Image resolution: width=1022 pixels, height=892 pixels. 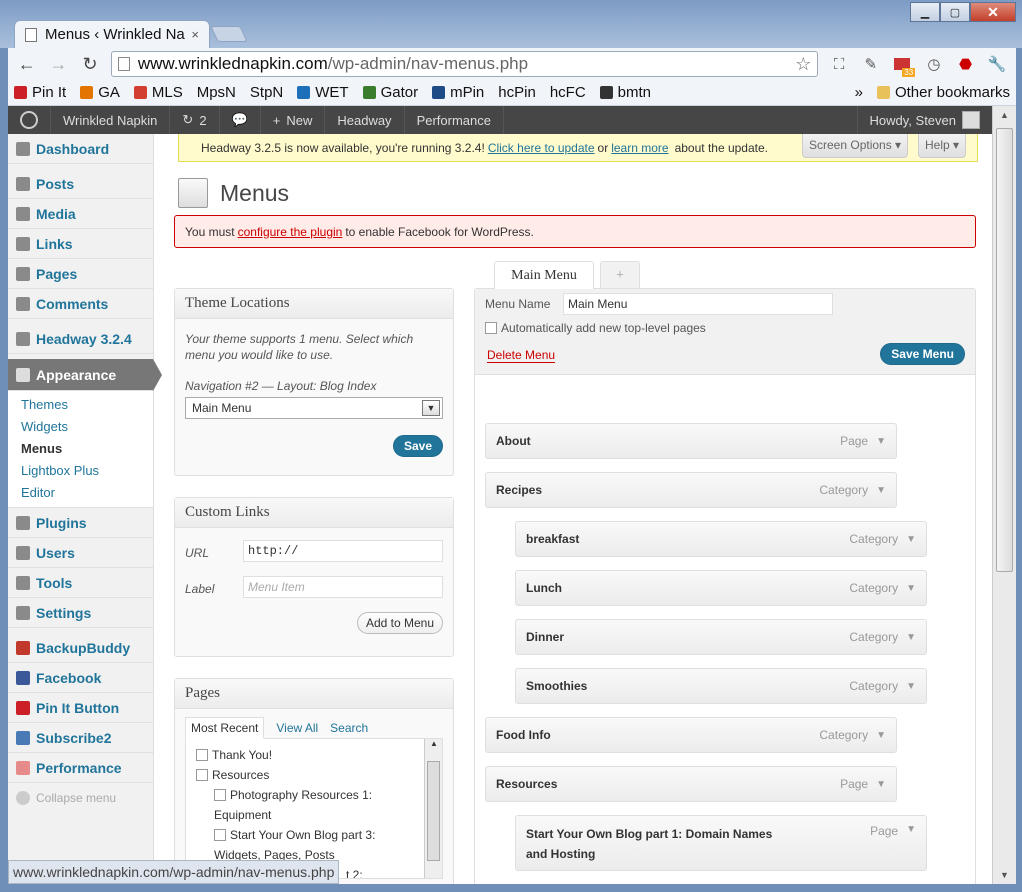 What do you see at coordinates (343, 551) in the screenshot?
I see `url-input: http://` at bounding box center [343, 551].